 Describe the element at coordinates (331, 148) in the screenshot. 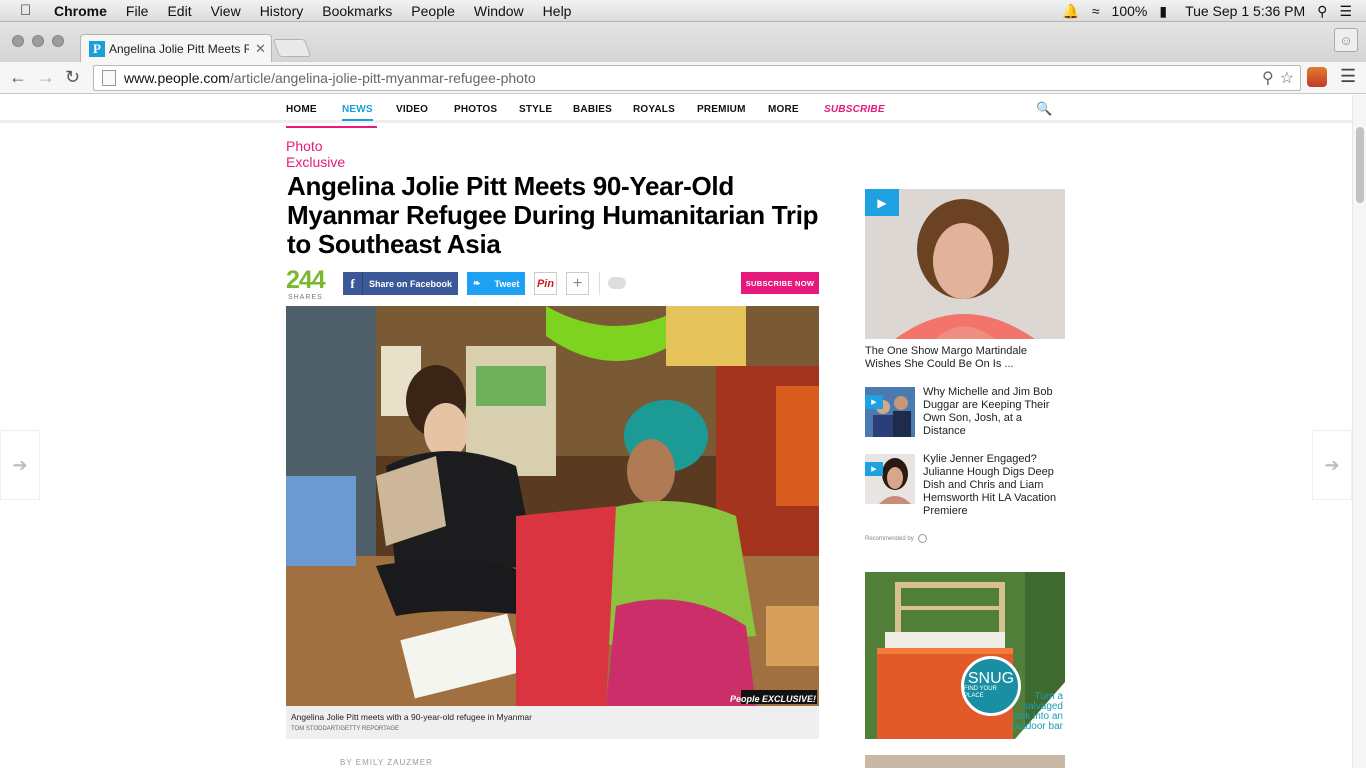

I see `article-kicker: Photo Exclusive` at that location.